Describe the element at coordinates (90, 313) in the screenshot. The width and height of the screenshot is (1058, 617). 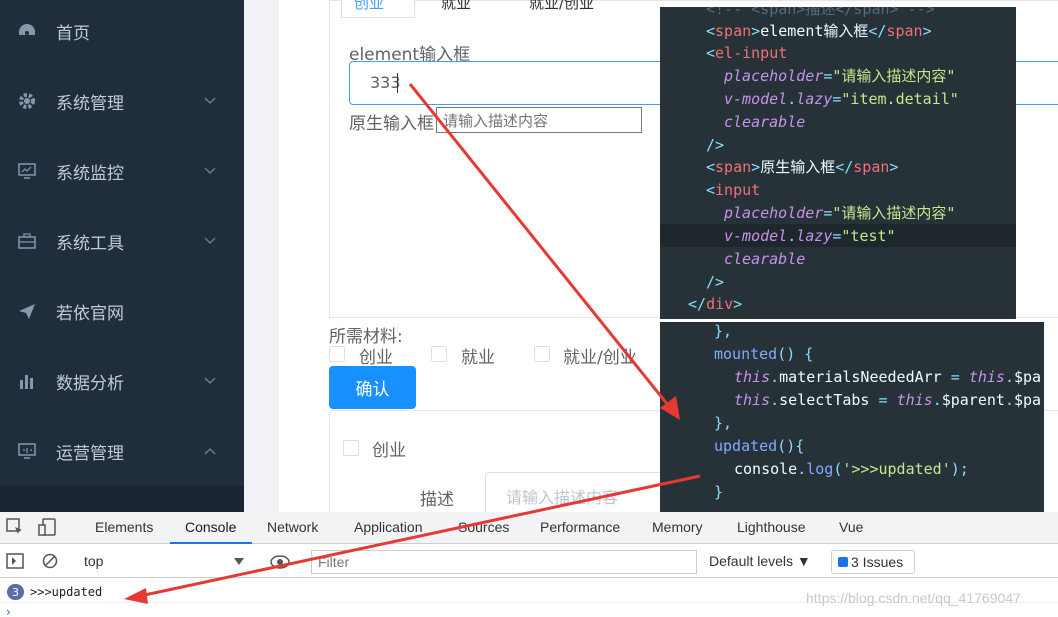
I see `sidebar-item-label: 若依官网` at that location.